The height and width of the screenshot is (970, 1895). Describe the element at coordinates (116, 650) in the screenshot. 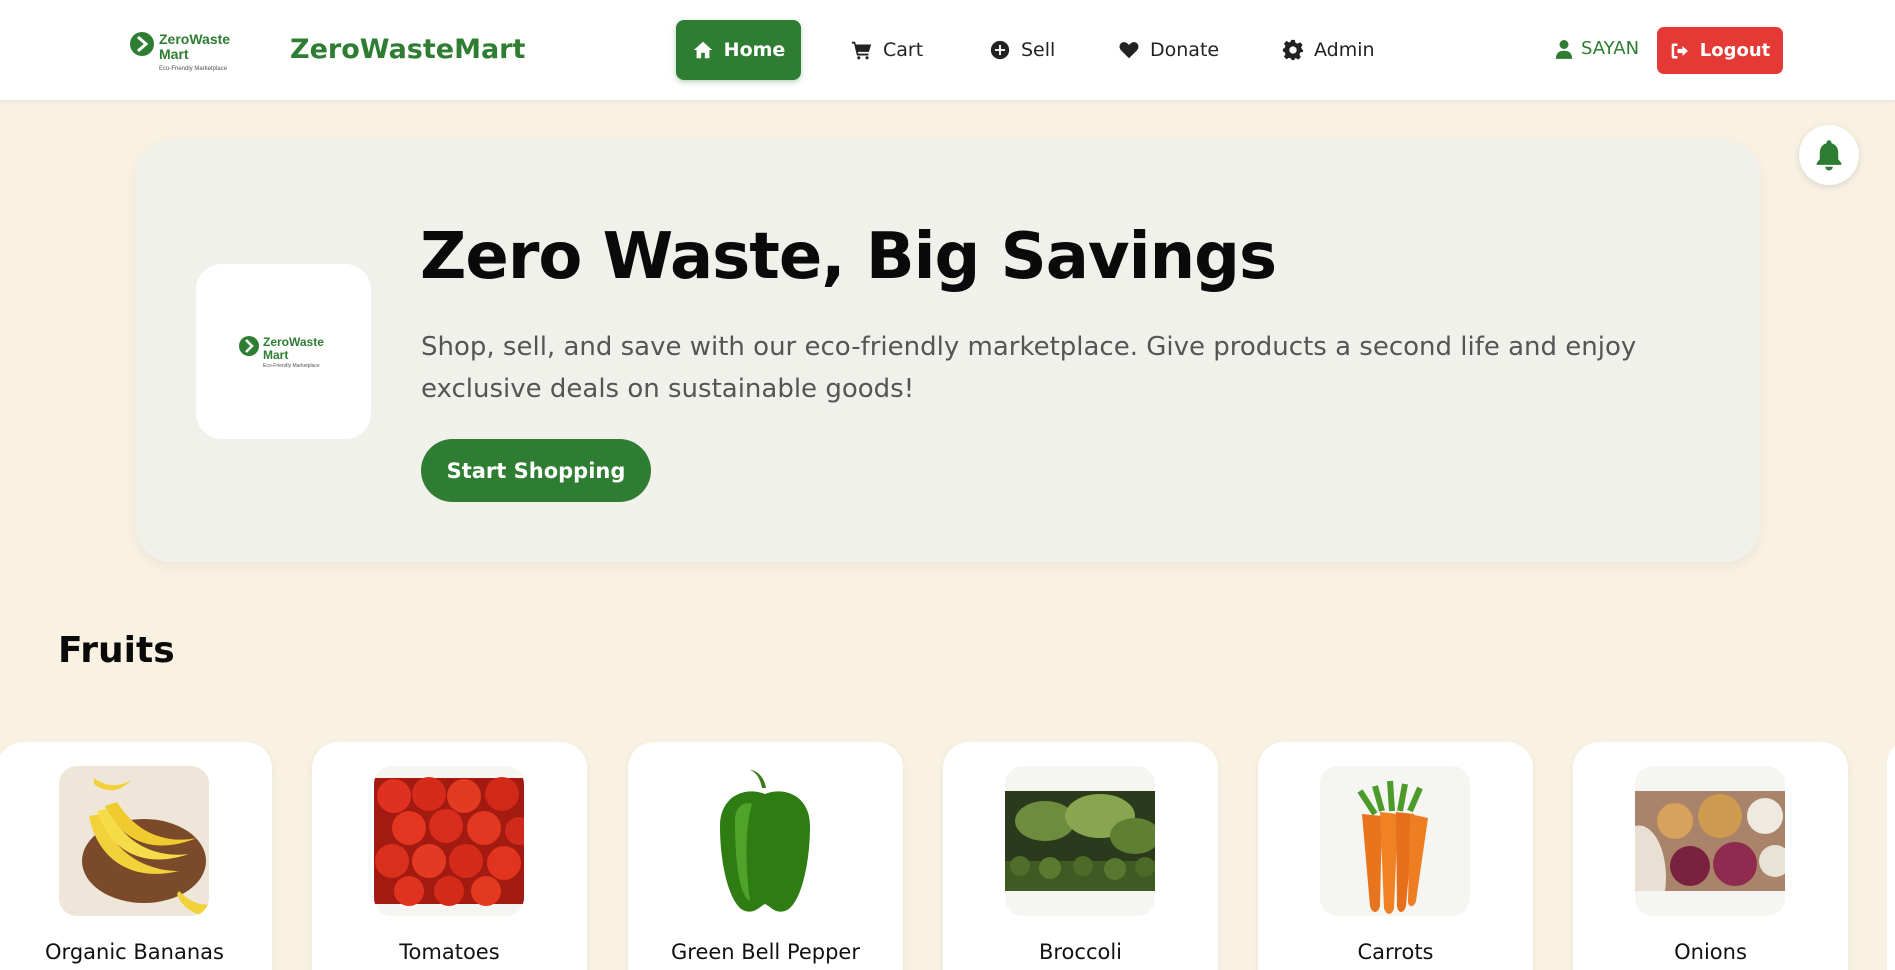

I see `section-title: Fruits` at that location.